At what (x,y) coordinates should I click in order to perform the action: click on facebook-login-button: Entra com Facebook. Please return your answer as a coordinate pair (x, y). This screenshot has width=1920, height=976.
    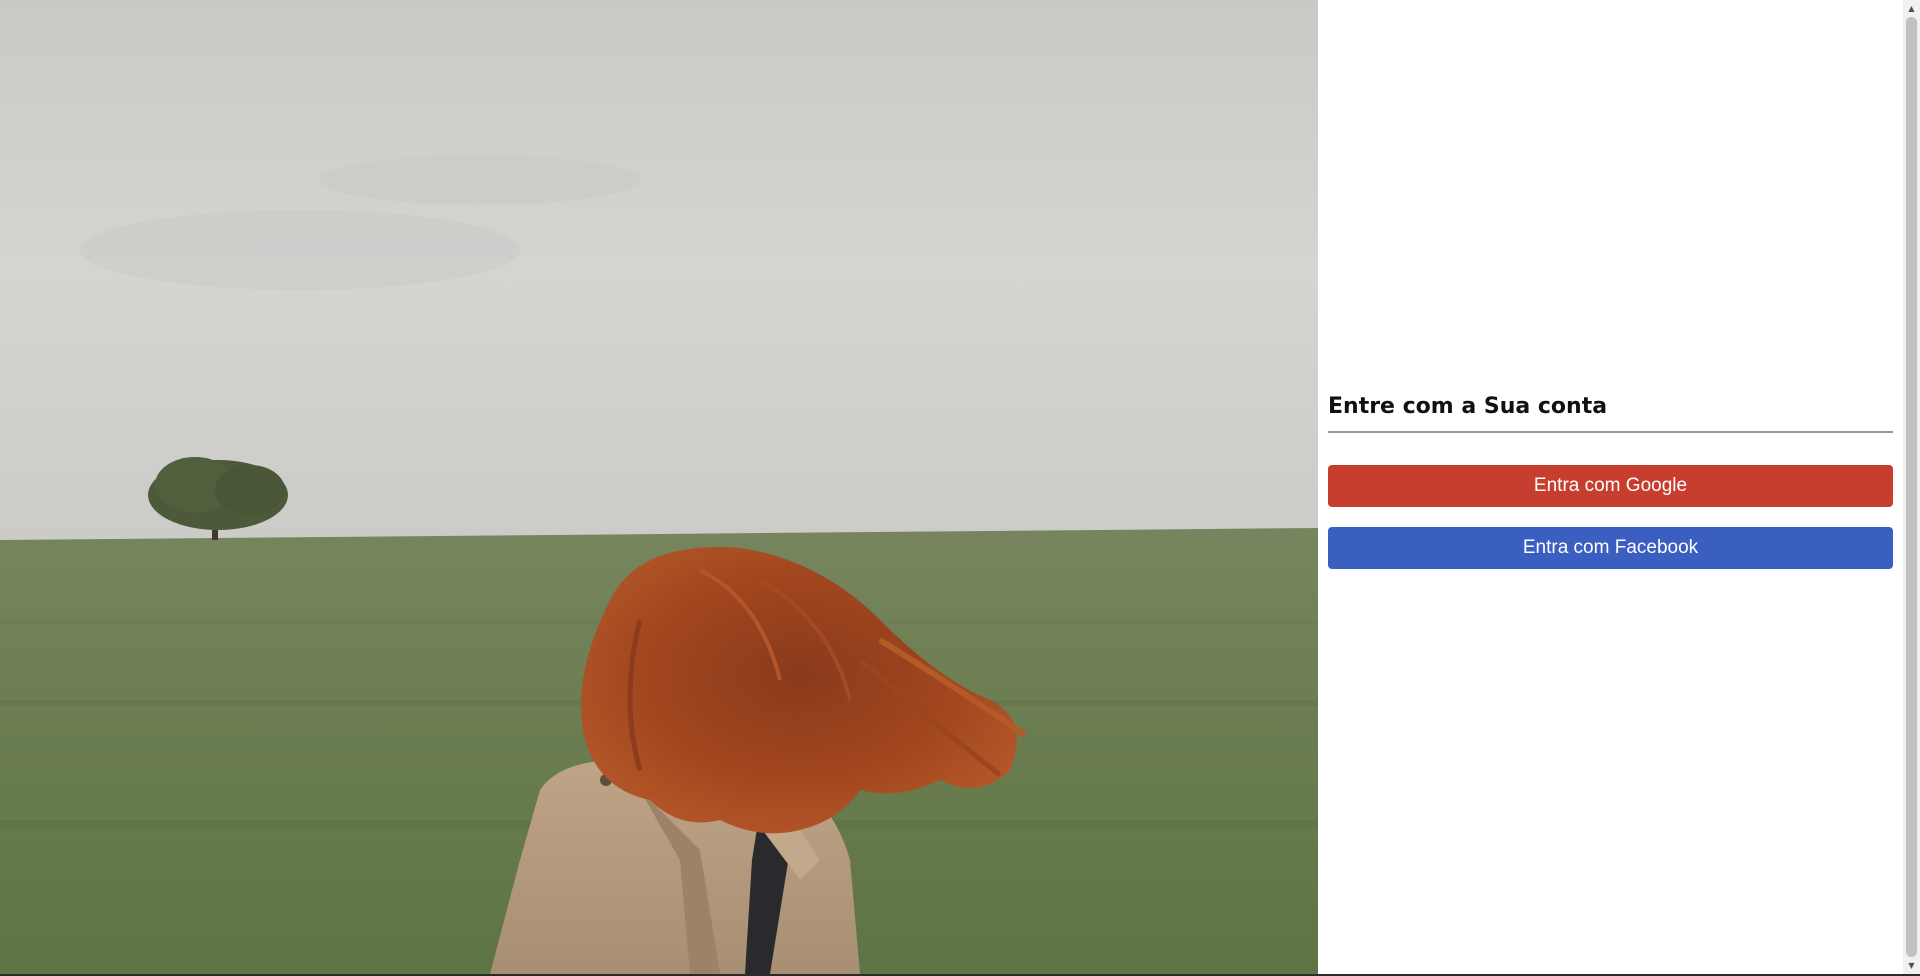
    Looking at the image, I should click on (1610, 548).